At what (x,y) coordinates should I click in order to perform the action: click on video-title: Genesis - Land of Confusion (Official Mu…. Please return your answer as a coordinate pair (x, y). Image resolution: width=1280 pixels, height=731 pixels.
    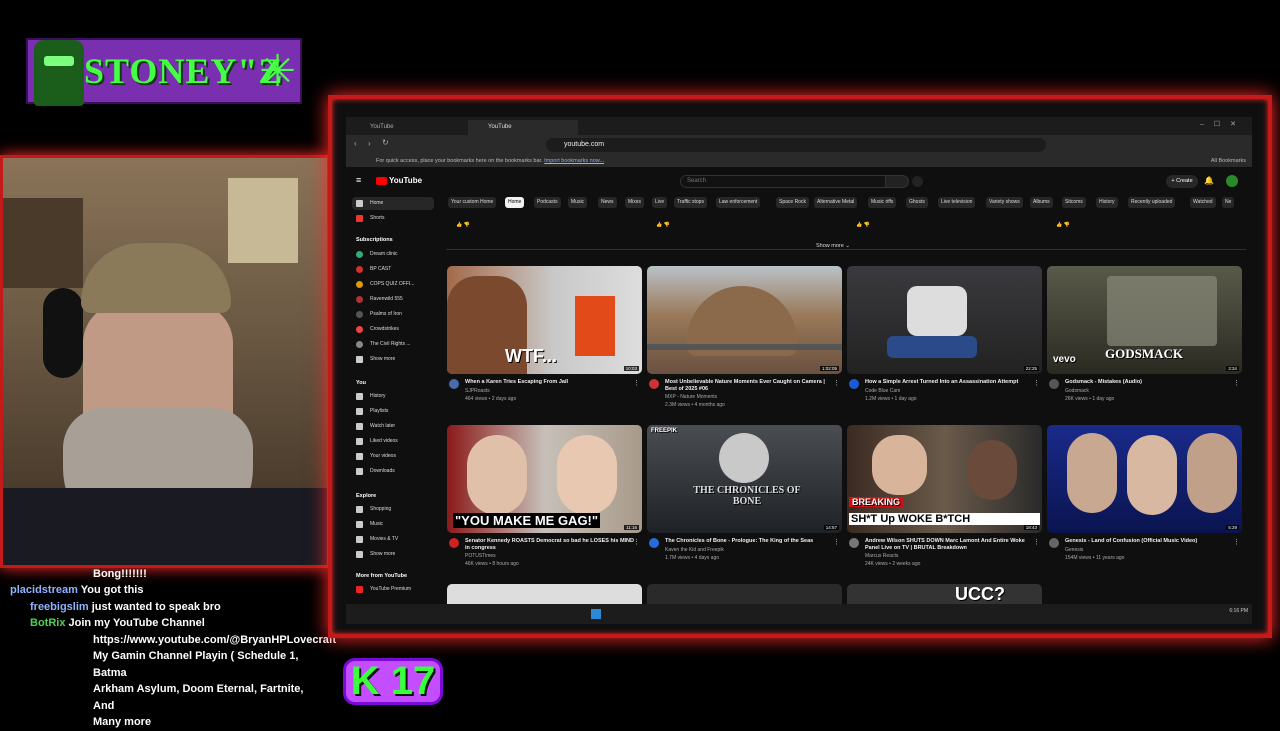
    Looking at the image, I should click on (1150, 541).